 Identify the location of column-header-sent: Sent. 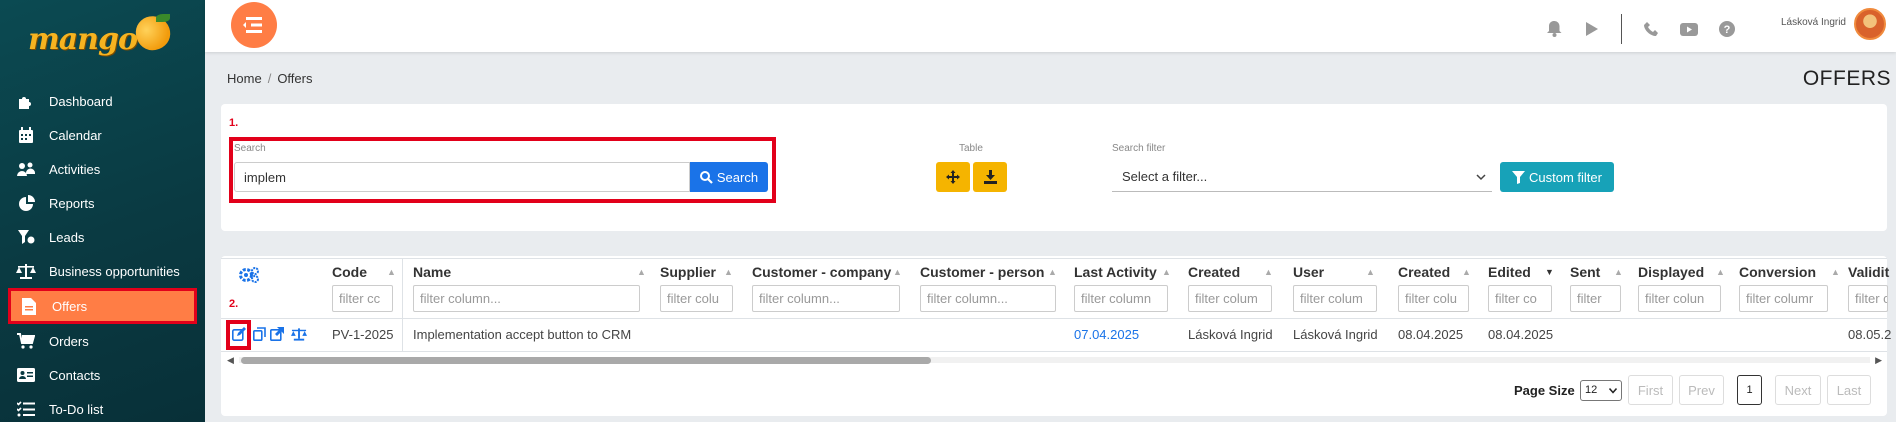
(1585, 272).